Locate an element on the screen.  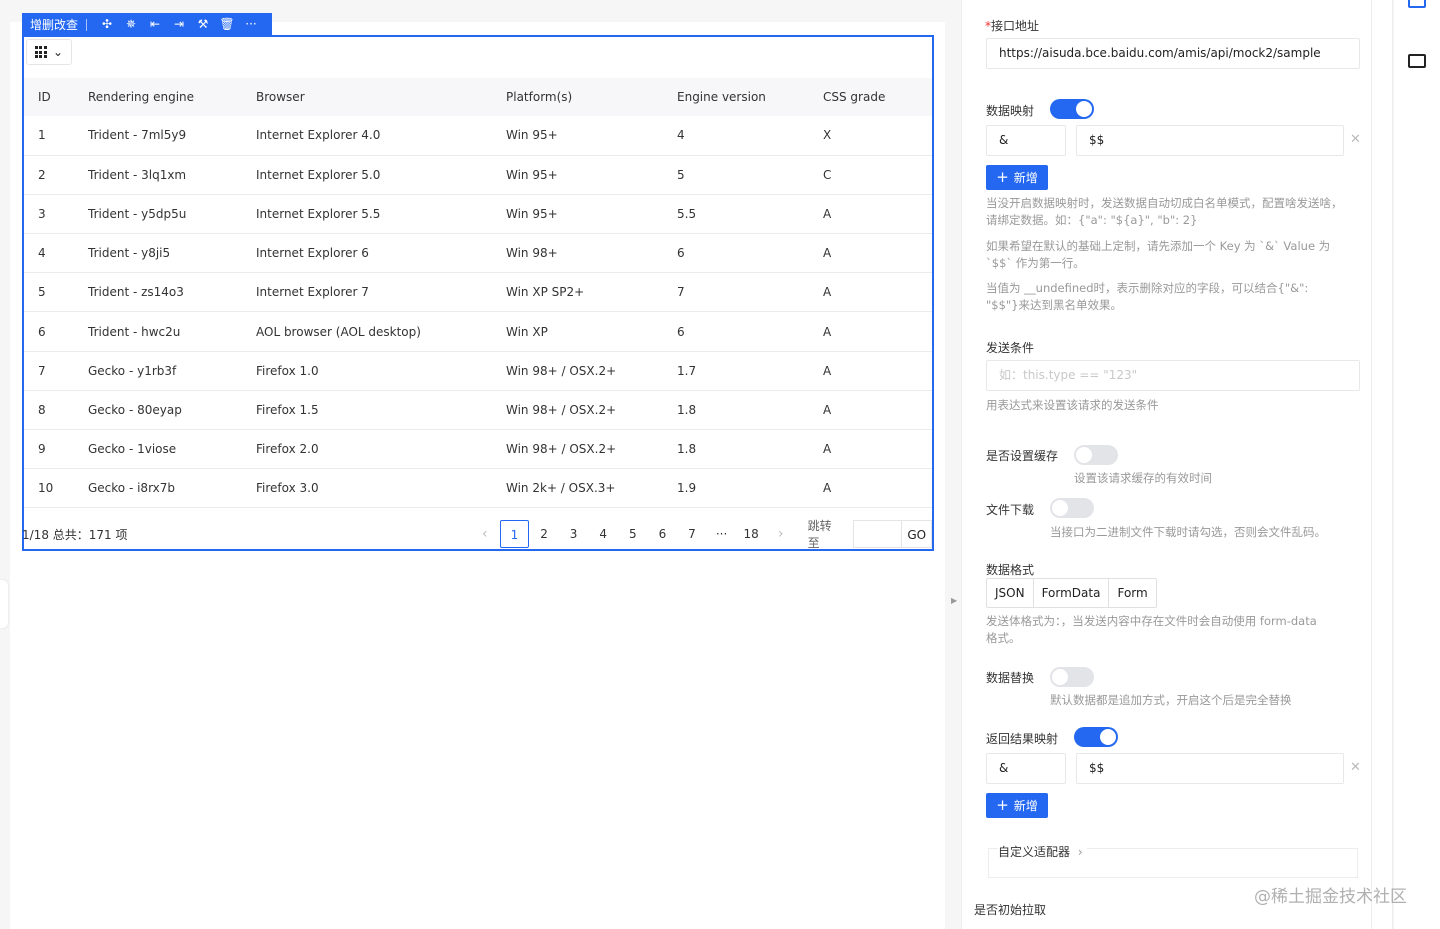
cell-platform: Win XP is located at coordinates (591, 331).